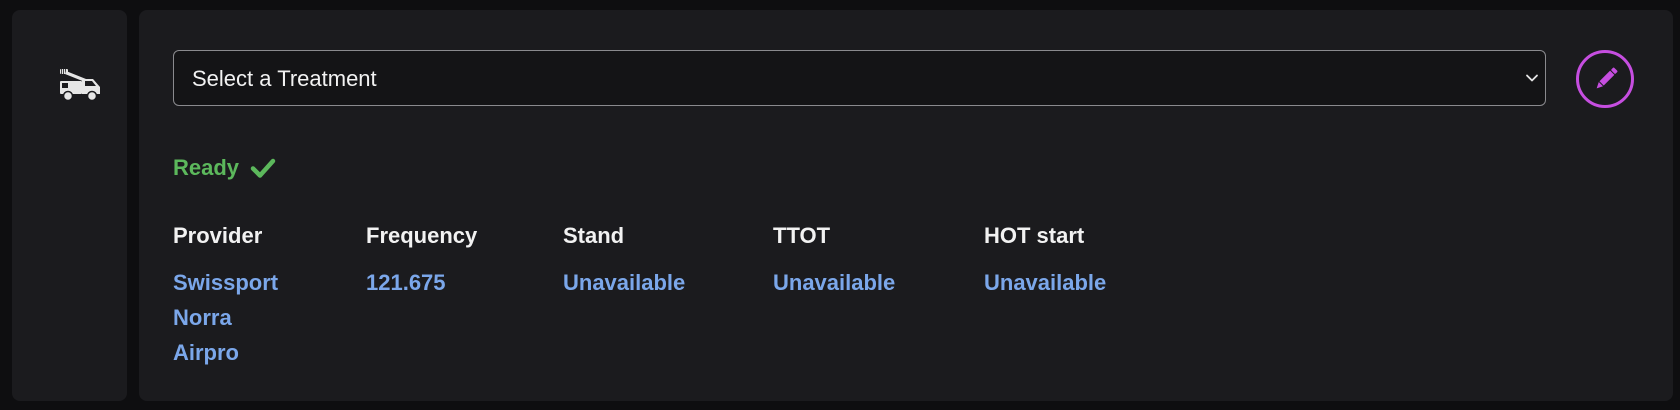 The height and width of the screenshot is (410, 1680). Describe the element at coordinates (624, 282) in the screenshot. I see `stand-value: Unavailable` at that location.